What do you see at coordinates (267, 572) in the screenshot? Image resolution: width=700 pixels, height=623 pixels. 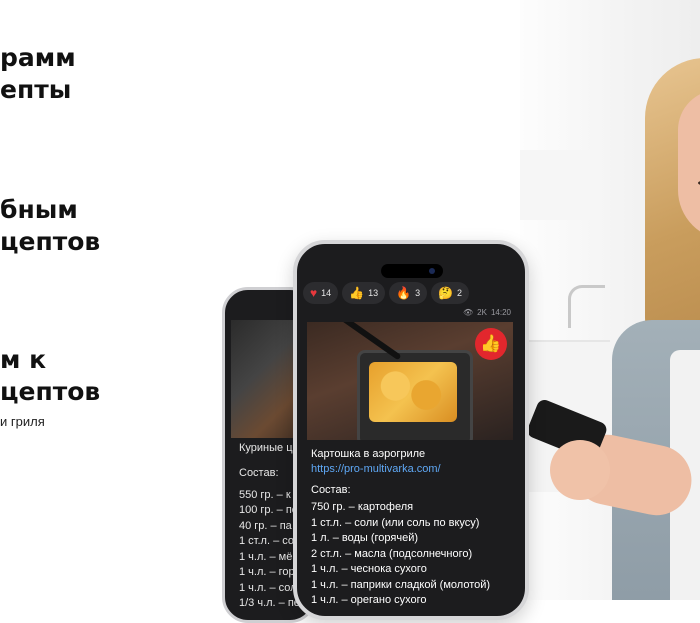 I see `list-item: 1 ч.л. – гор` at bounding box center [267, 572].